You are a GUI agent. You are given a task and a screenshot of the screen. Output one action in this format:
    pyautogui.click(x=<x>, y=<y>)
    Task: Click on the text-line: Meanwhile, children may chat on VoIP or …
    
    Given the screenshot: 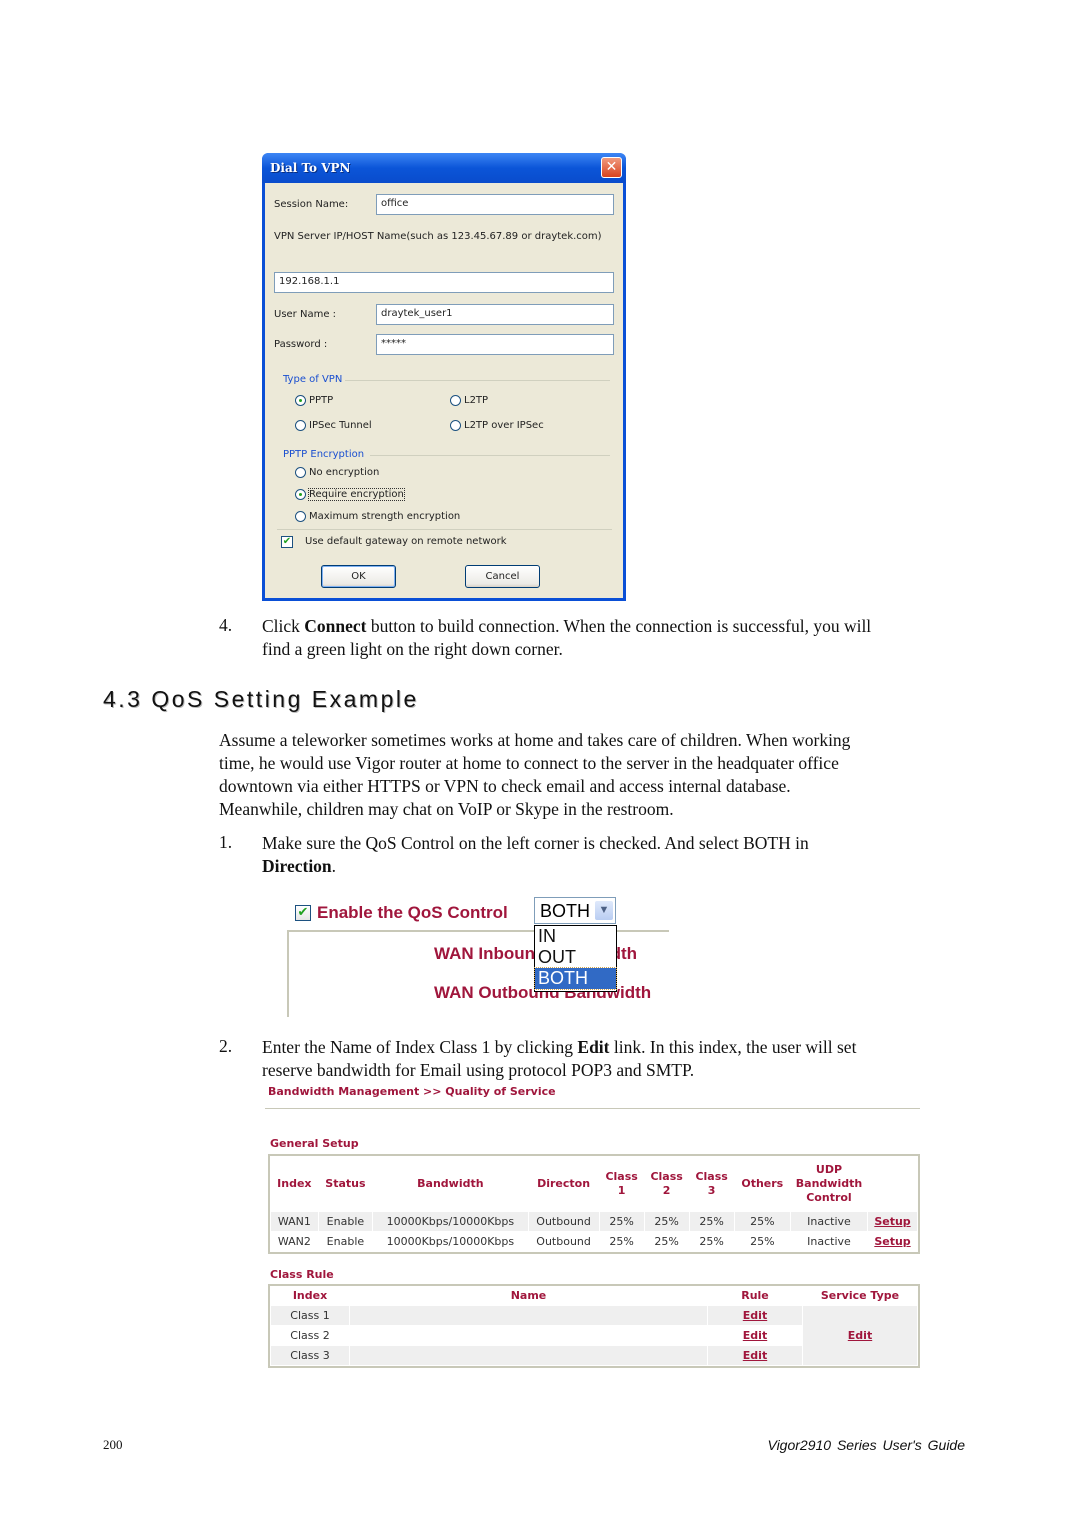 What is the action you would take?
    pyautogui.click(x=446, y=809)
    